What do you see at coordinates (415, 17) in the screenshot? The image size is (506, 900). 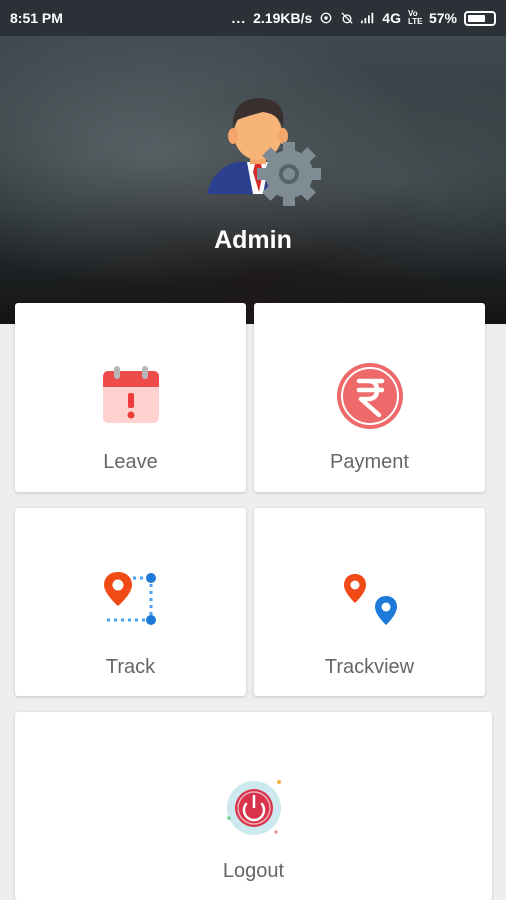 I see `volte-indicator: Vo LTE` at bounding box center [415, 17].